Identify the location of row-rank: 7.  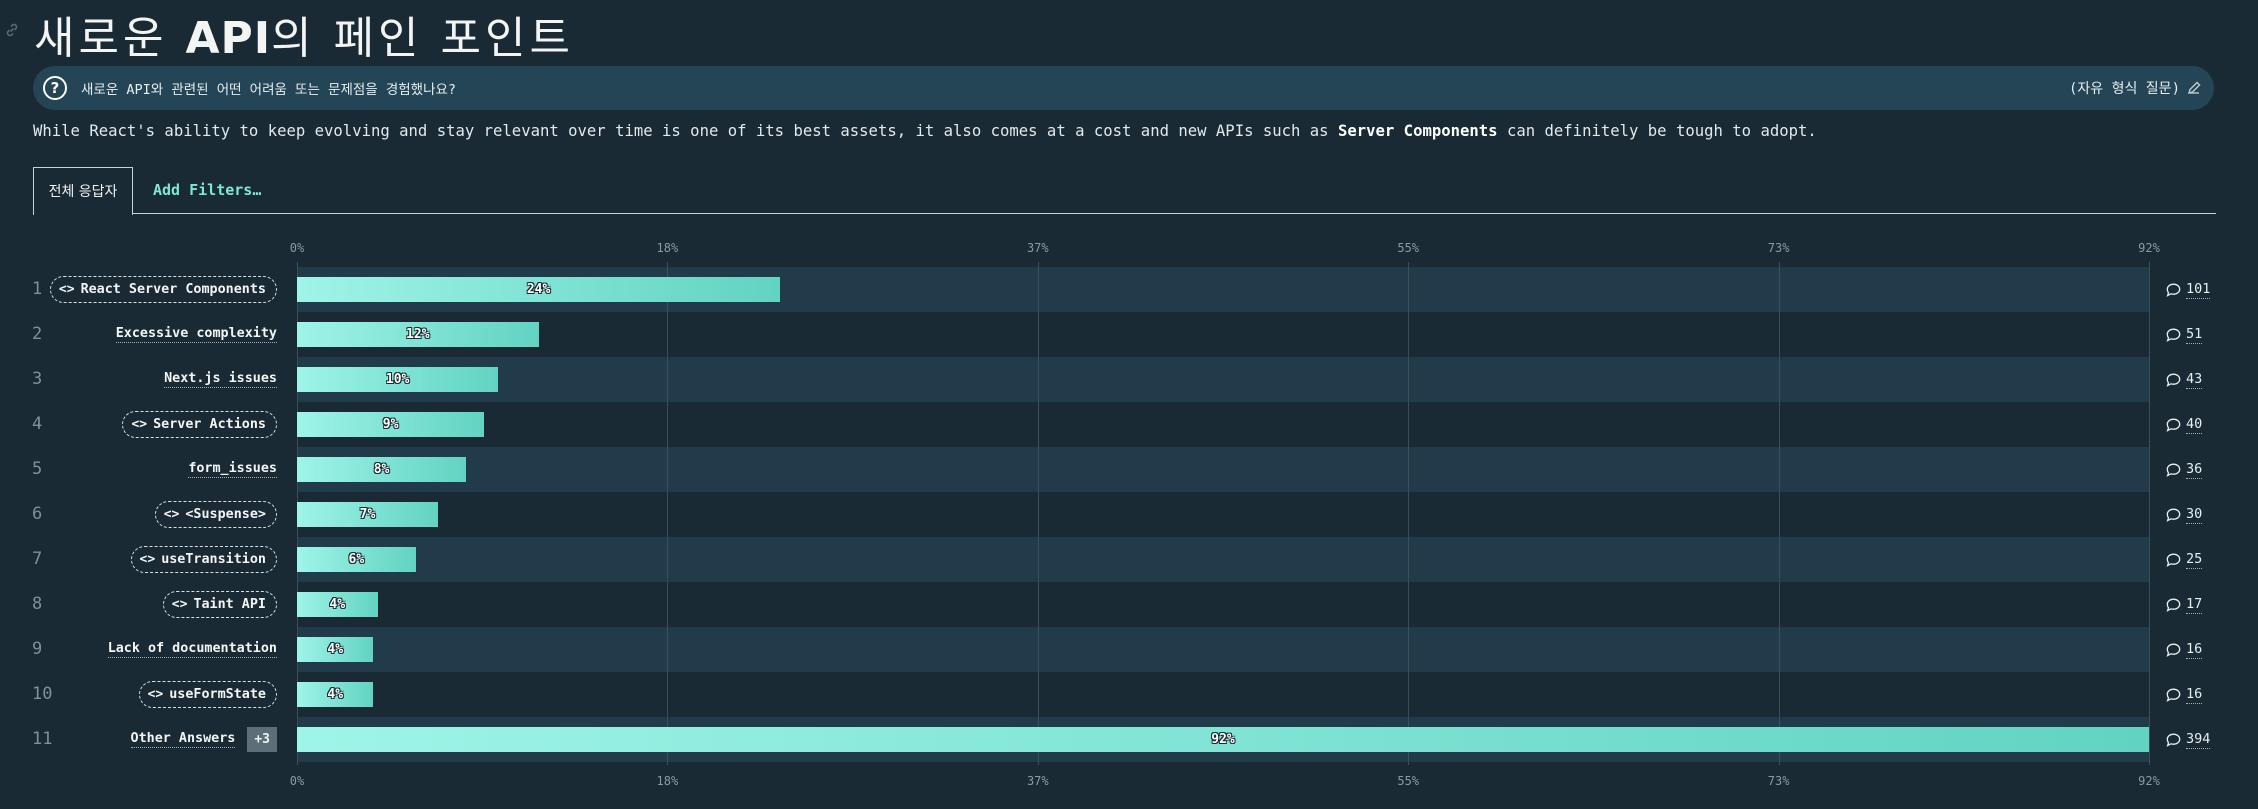
(37, 558).